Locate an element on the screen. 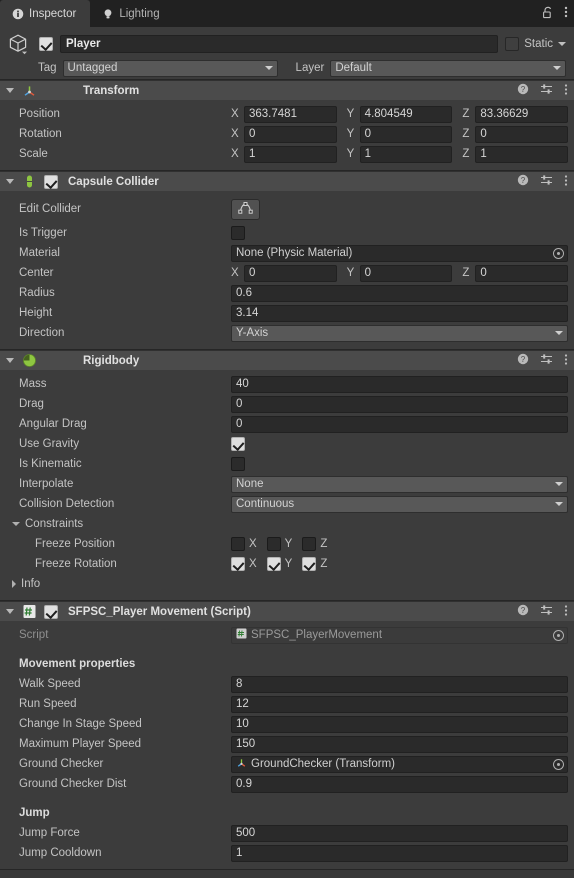 The image size is (574, 878). edit-collider-button is located at coordinates (245, 209).